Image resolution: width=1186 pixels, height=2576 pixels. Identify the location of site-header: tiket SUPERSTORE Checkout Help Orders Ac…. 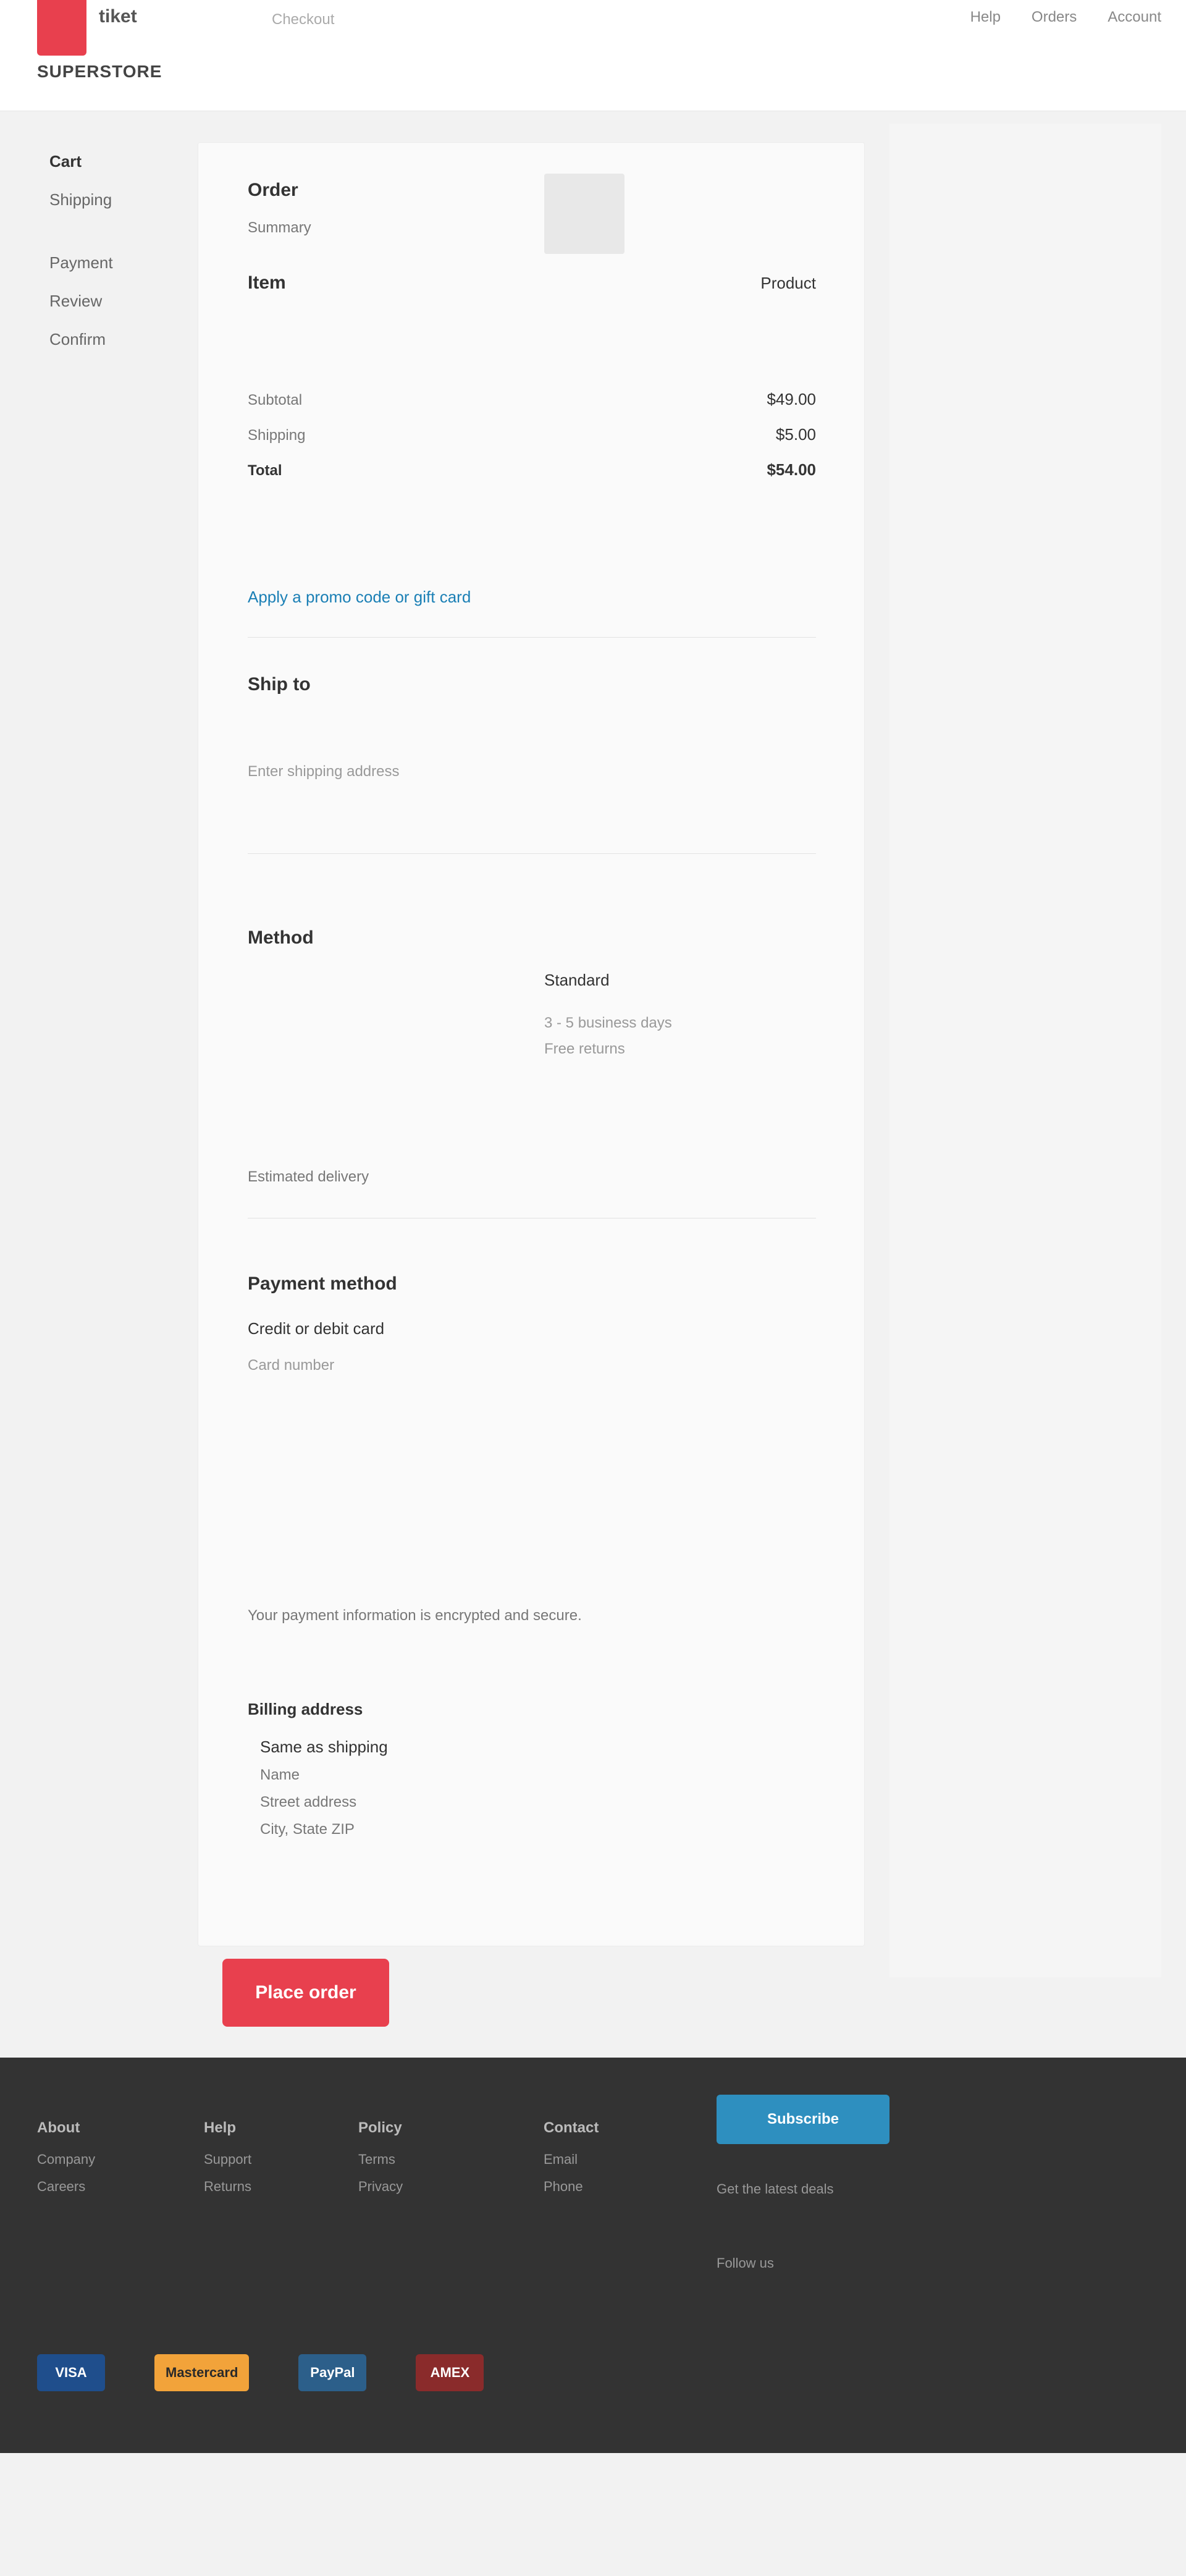
(593, 55).